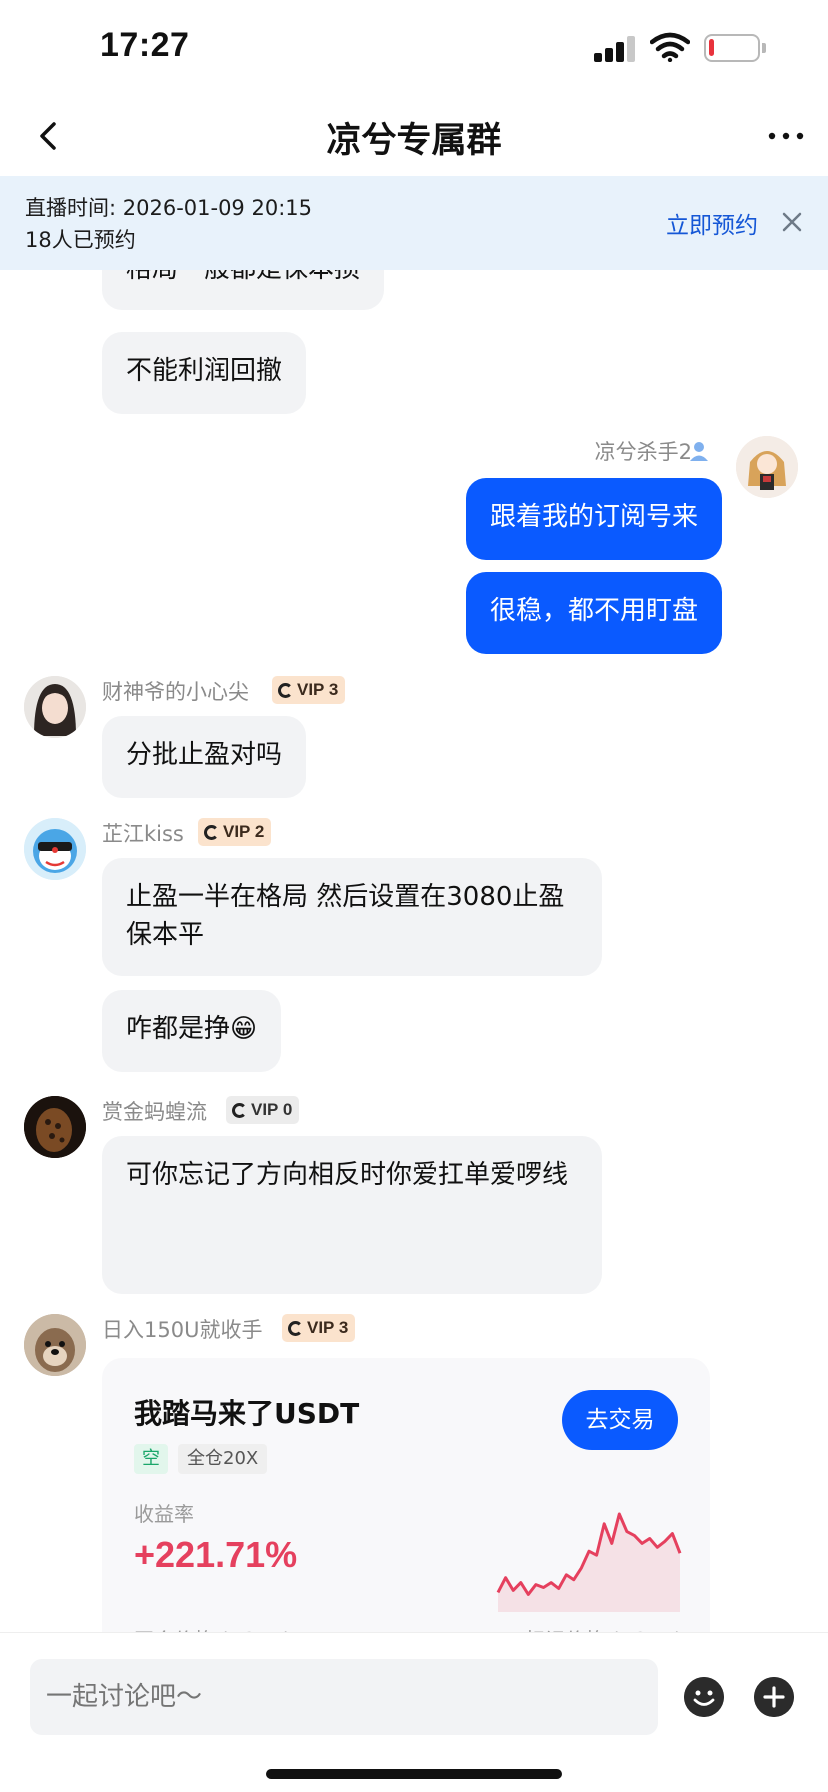 The image size is (828, 1792). What do you see at coordinates (80, 240) in the screenshot?
I see `reservation-count-text: 18人已预约` at bounding box center [80, 240].